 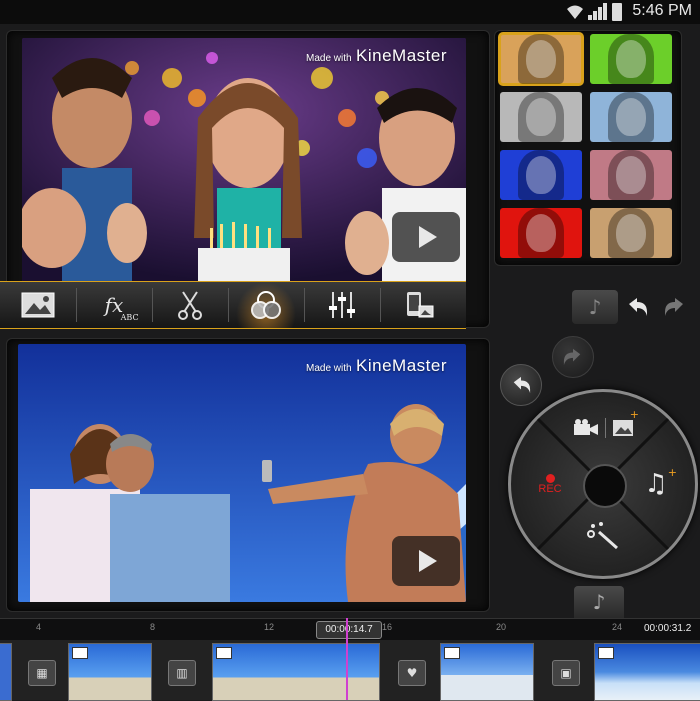 I want to click on tool-adjust, so click(x=342, y=305).